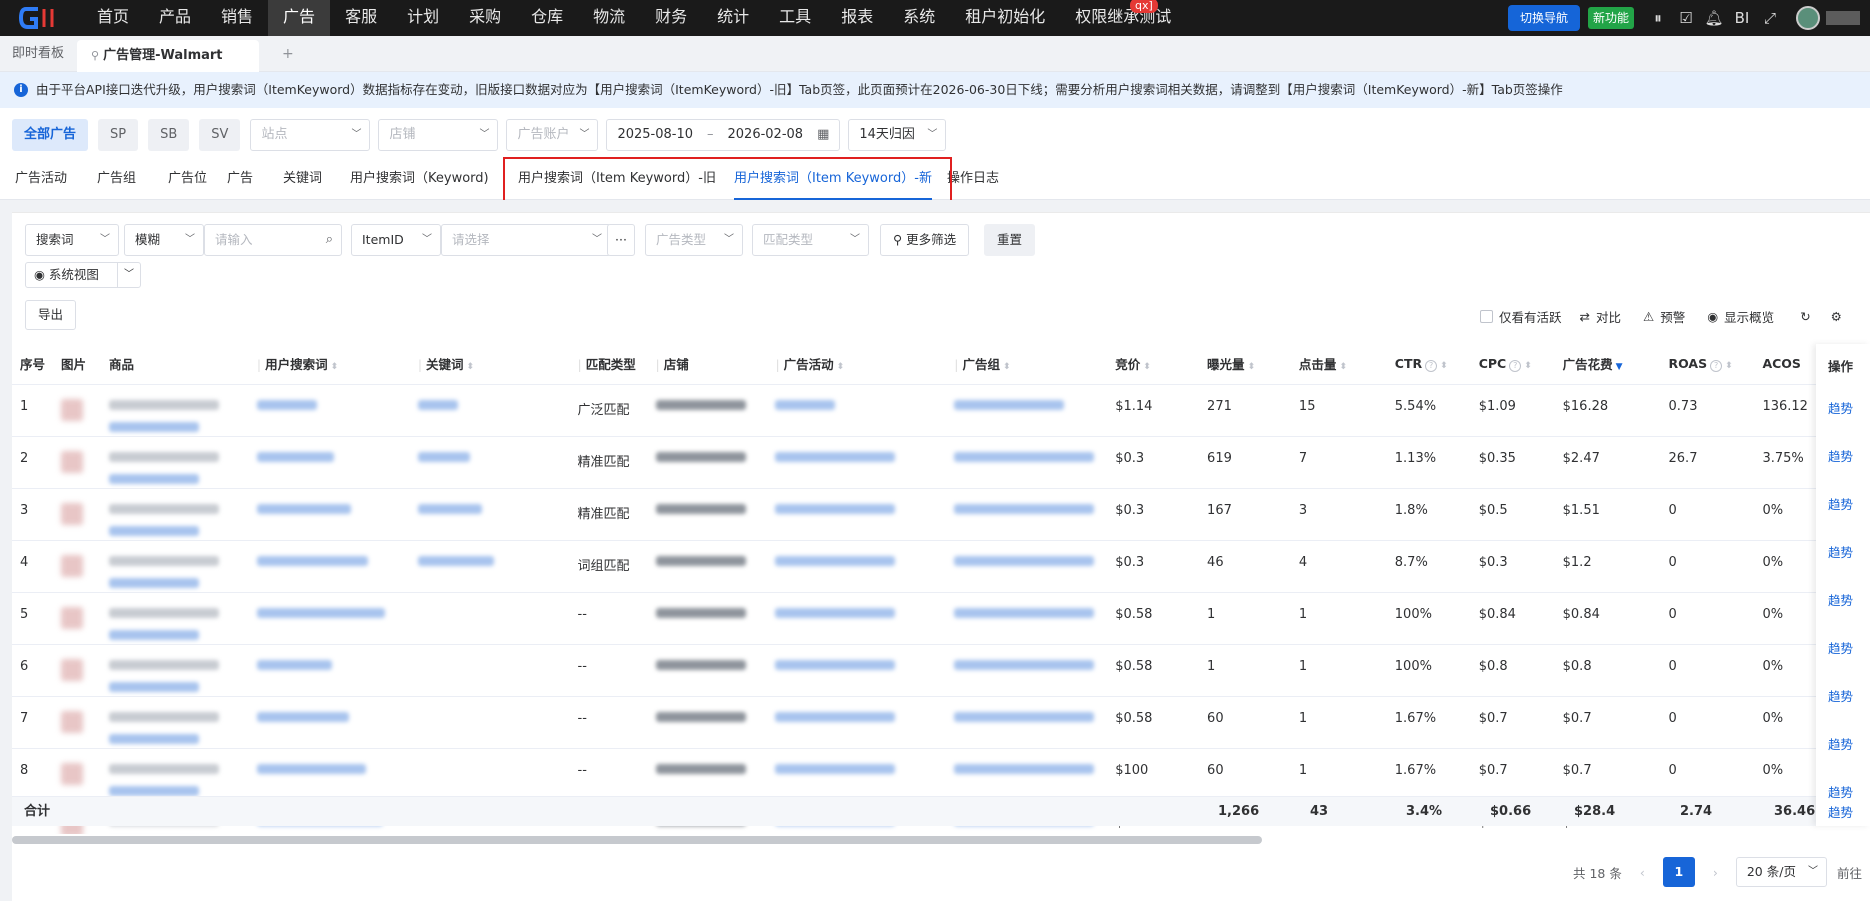  Describe the element at coordinates (1027, 364) in the screenshot. I see `column-header: | 广告组 ⬍` at that location.